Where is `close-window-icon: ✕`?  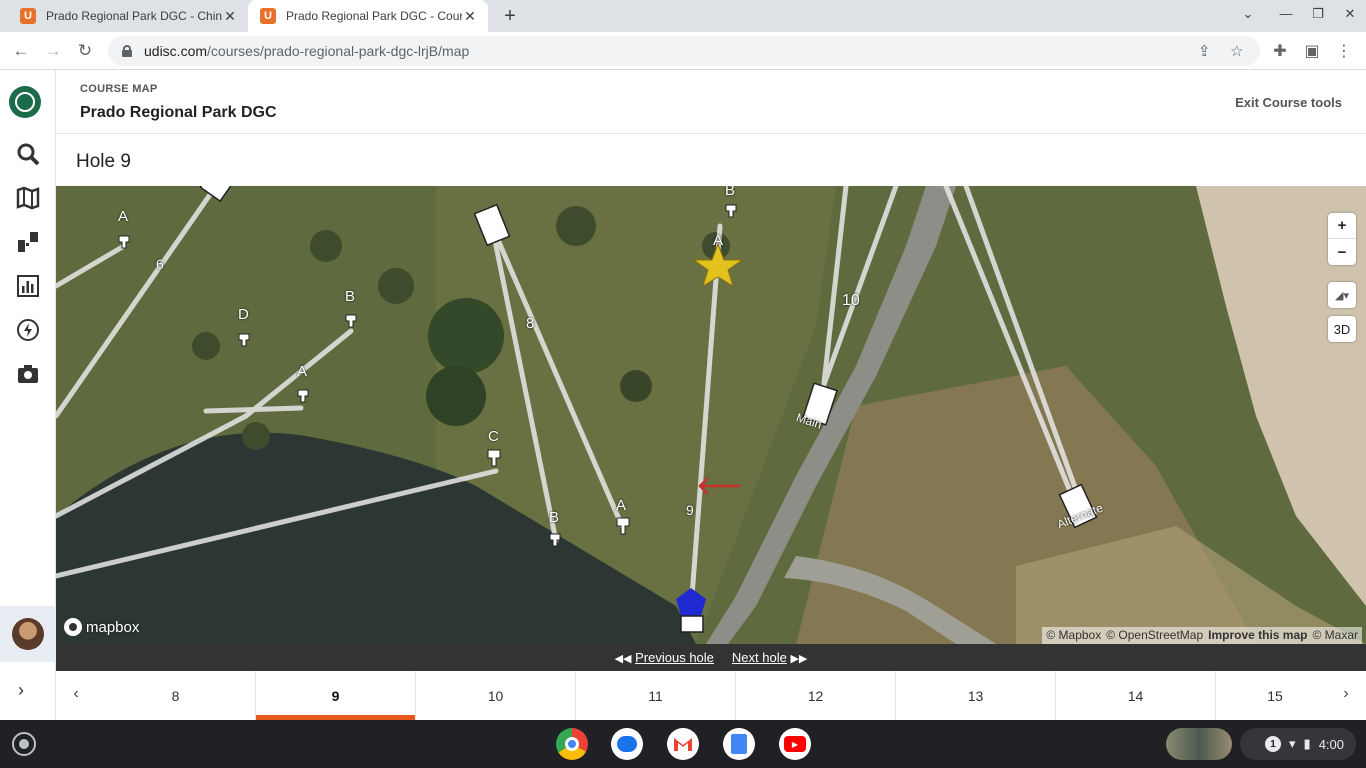
close-window-icon: ✕ is located at coordinates (1350, 14).